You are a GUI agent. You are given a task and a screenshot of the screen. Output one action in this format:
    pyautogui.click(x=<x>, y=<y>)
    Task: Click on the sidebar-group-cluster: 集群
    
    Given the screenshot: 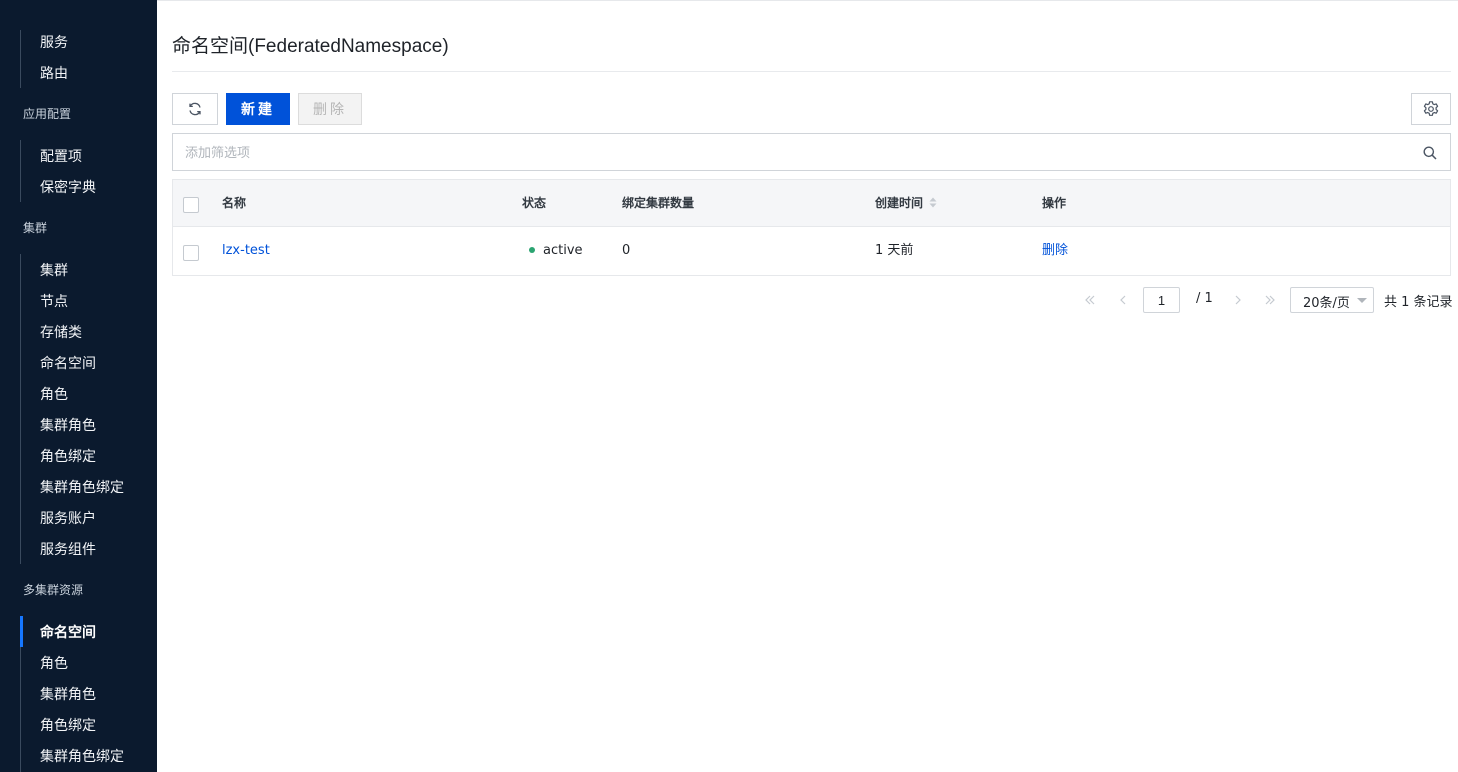 What is the action you would take?
    pyautogui.click(x=35, y=228)
    